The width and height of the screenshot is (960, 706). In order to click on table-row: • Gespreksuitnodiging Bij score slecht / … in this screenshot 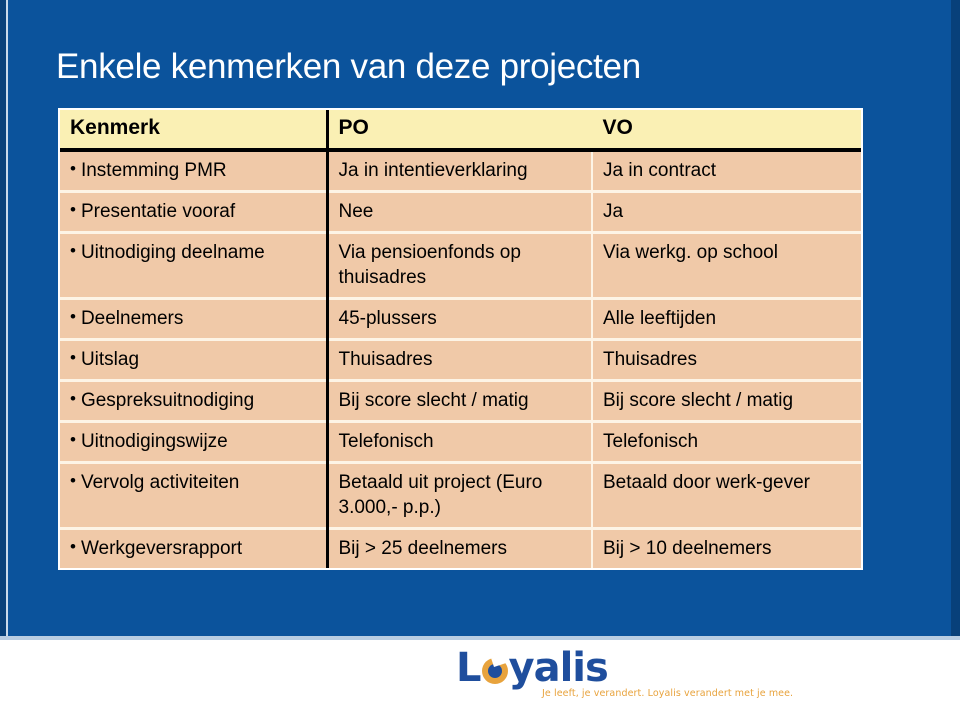, I will do `click(460, 400)`.